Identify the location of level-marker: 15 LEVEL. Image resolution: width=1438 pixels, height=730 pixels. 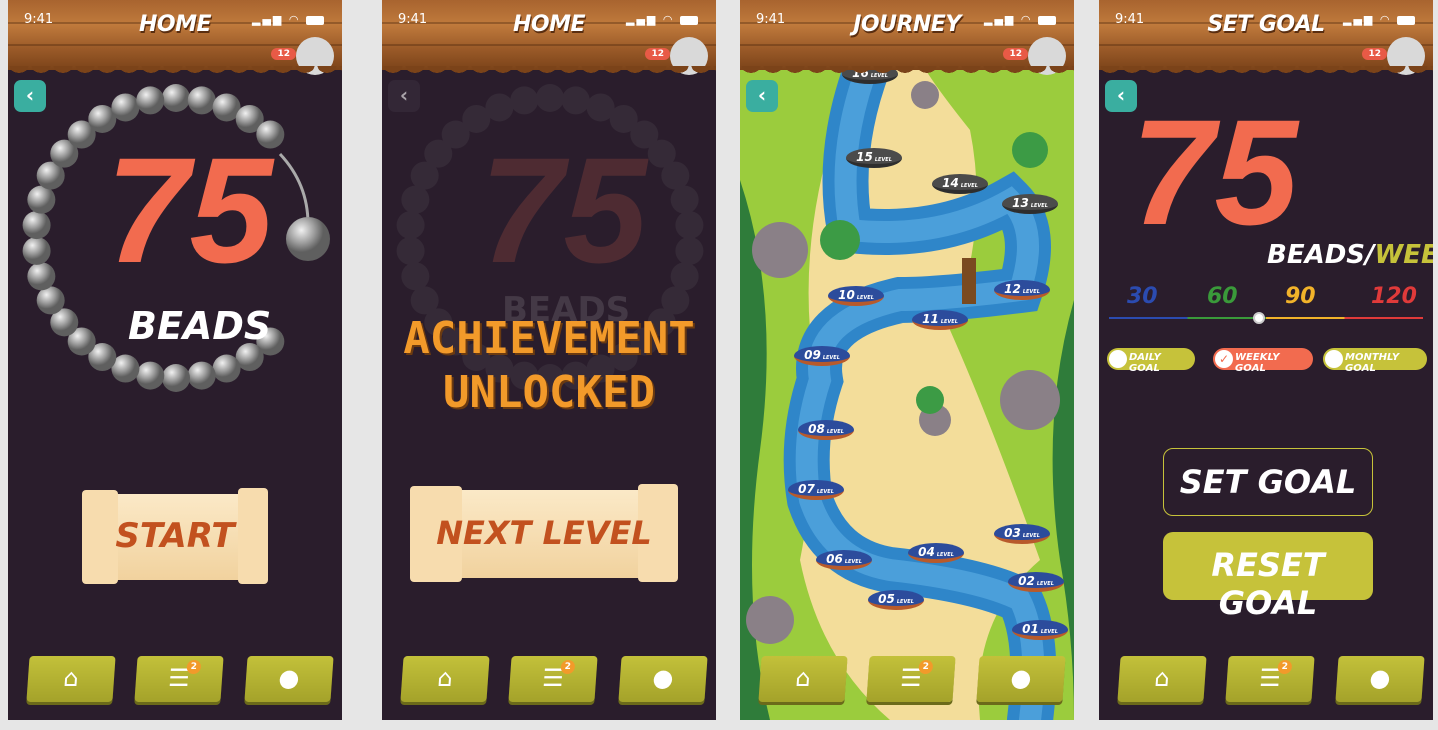
(874, 158).